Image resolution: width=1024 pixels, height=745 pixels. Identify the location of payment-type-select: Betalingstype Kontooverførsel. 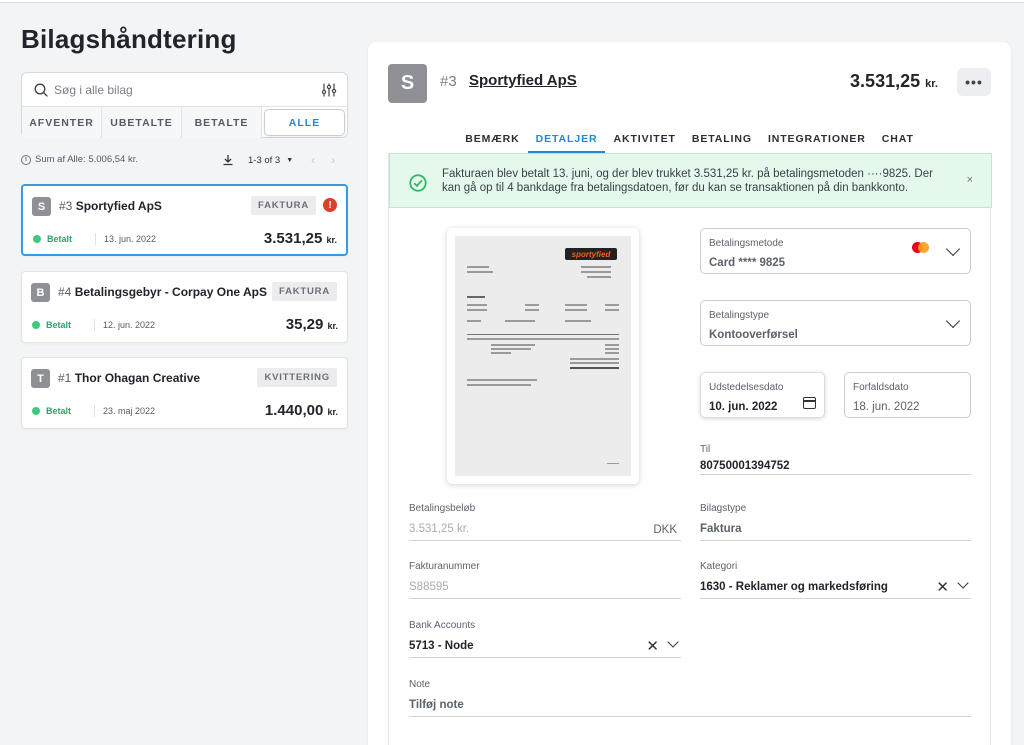
(835, 323).